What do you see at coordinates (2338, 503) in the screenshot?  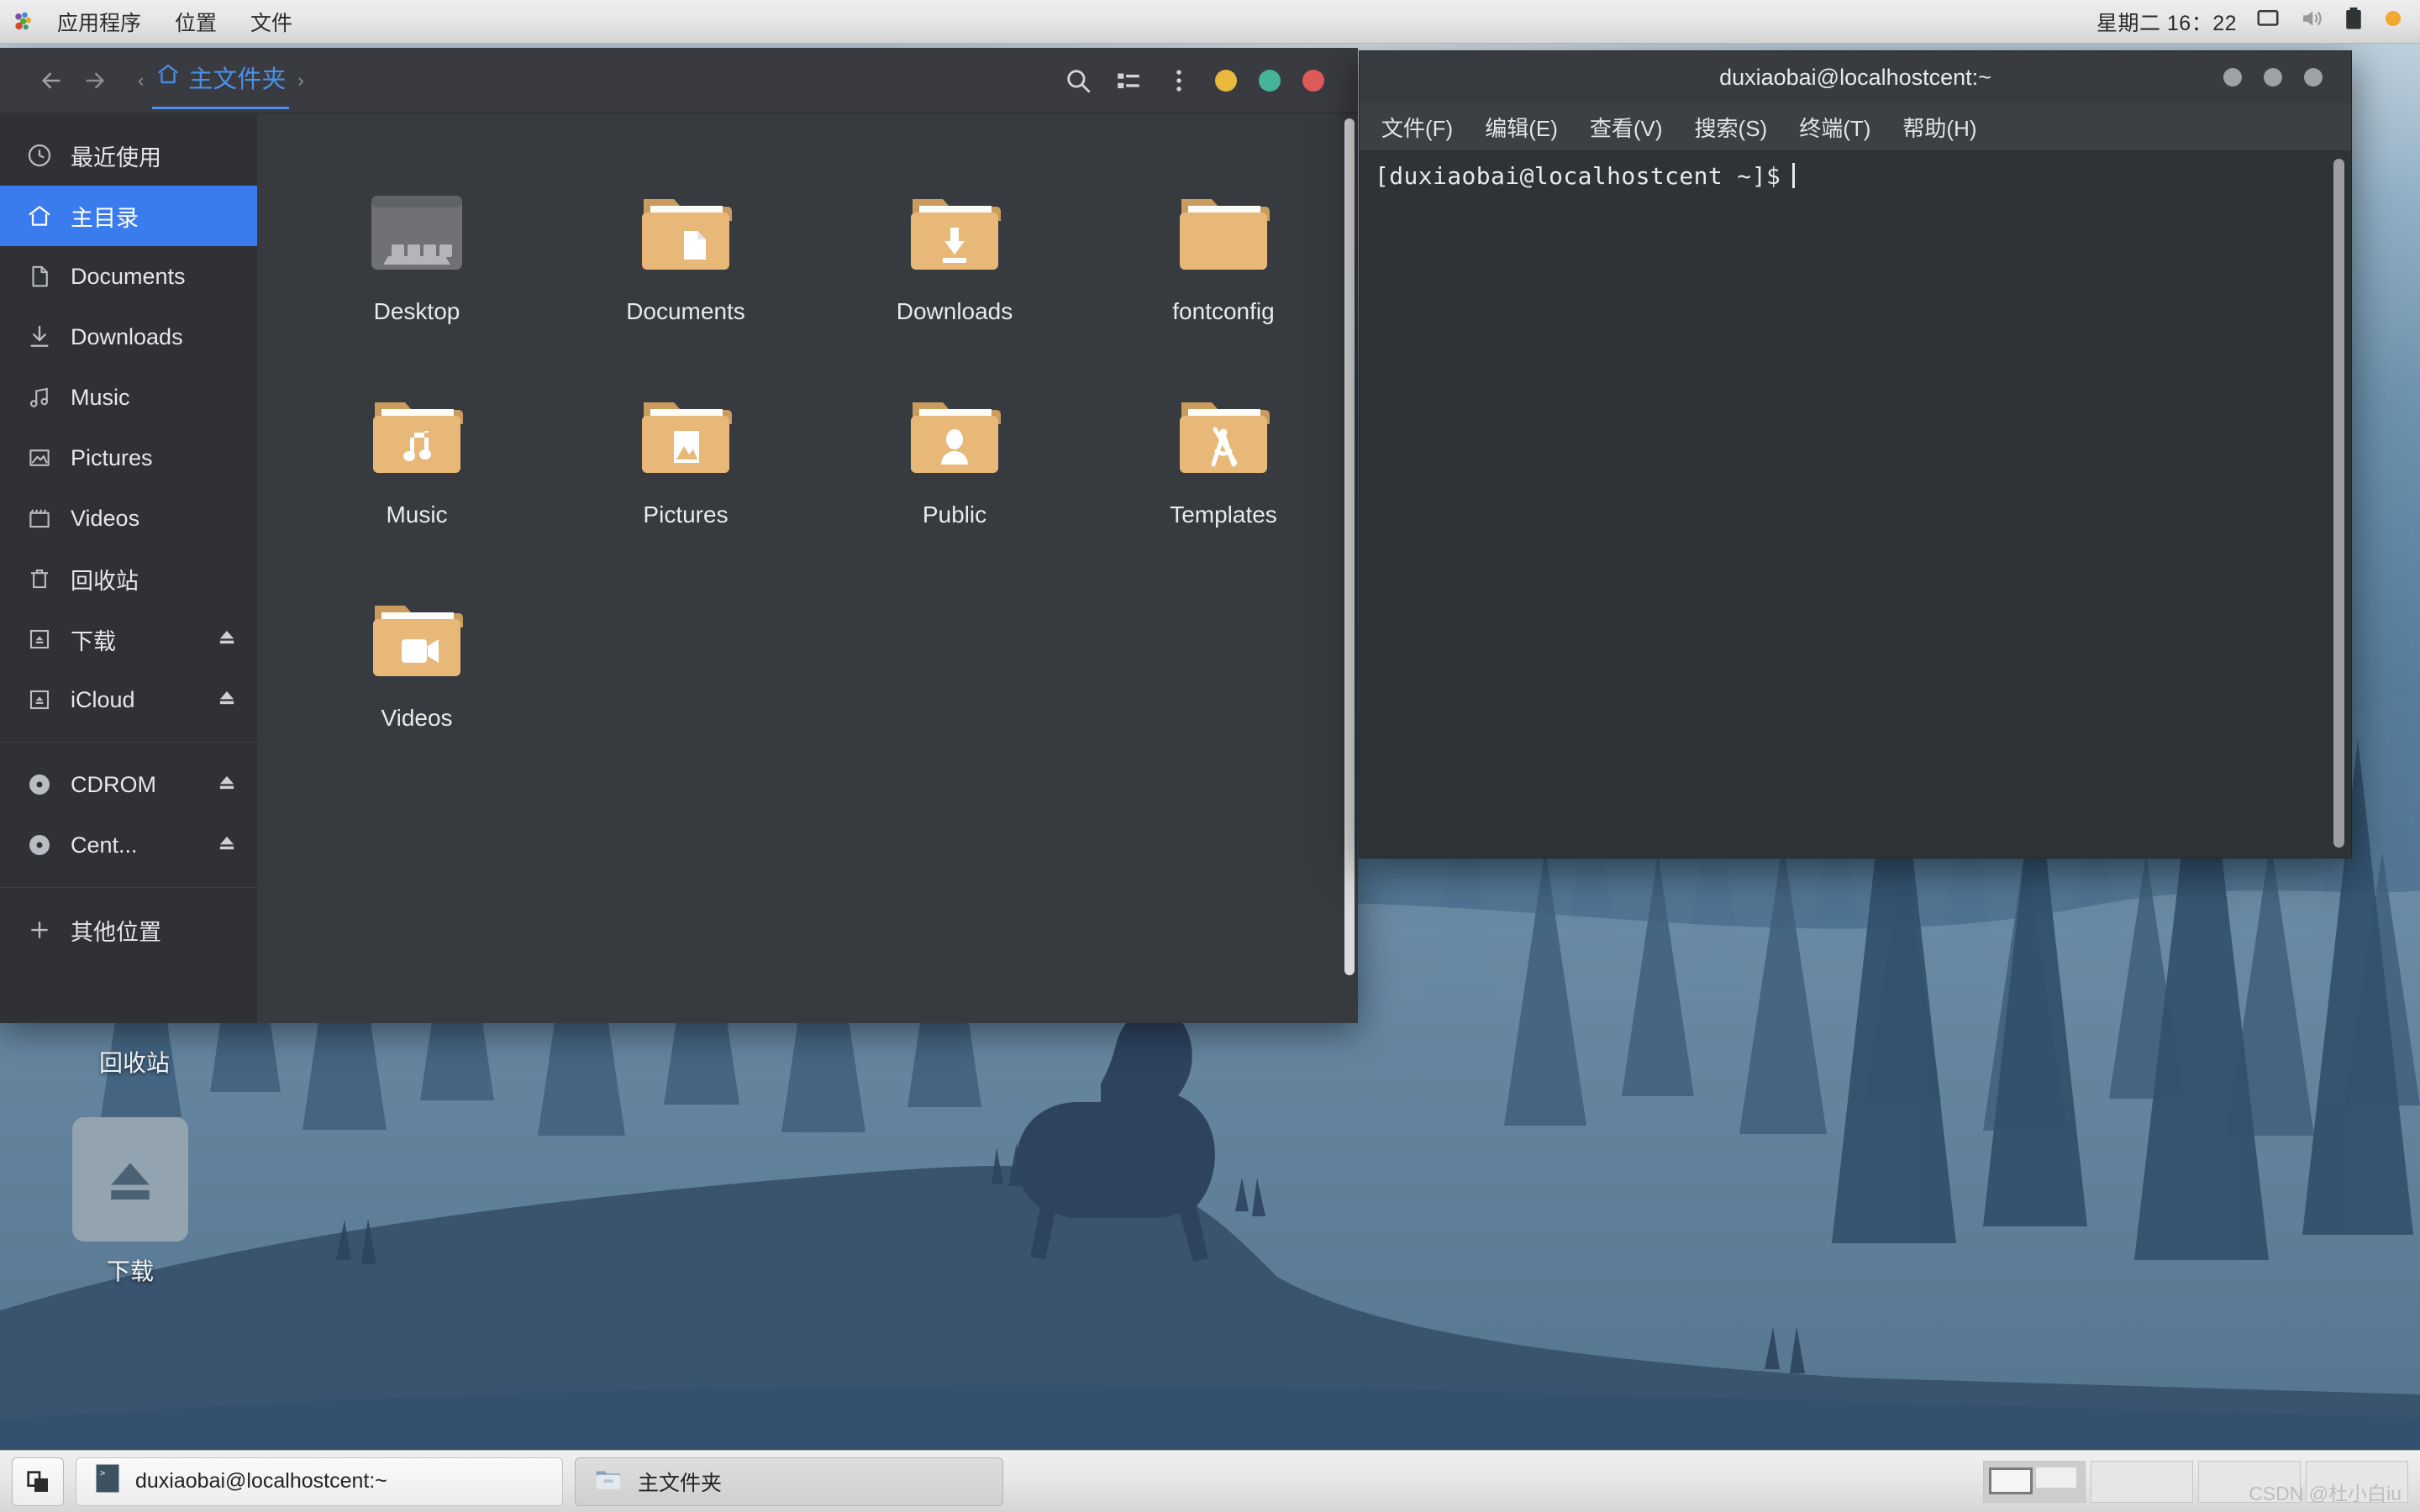 I see `terminal-scrollbar` at bounding box center [2338, 503].